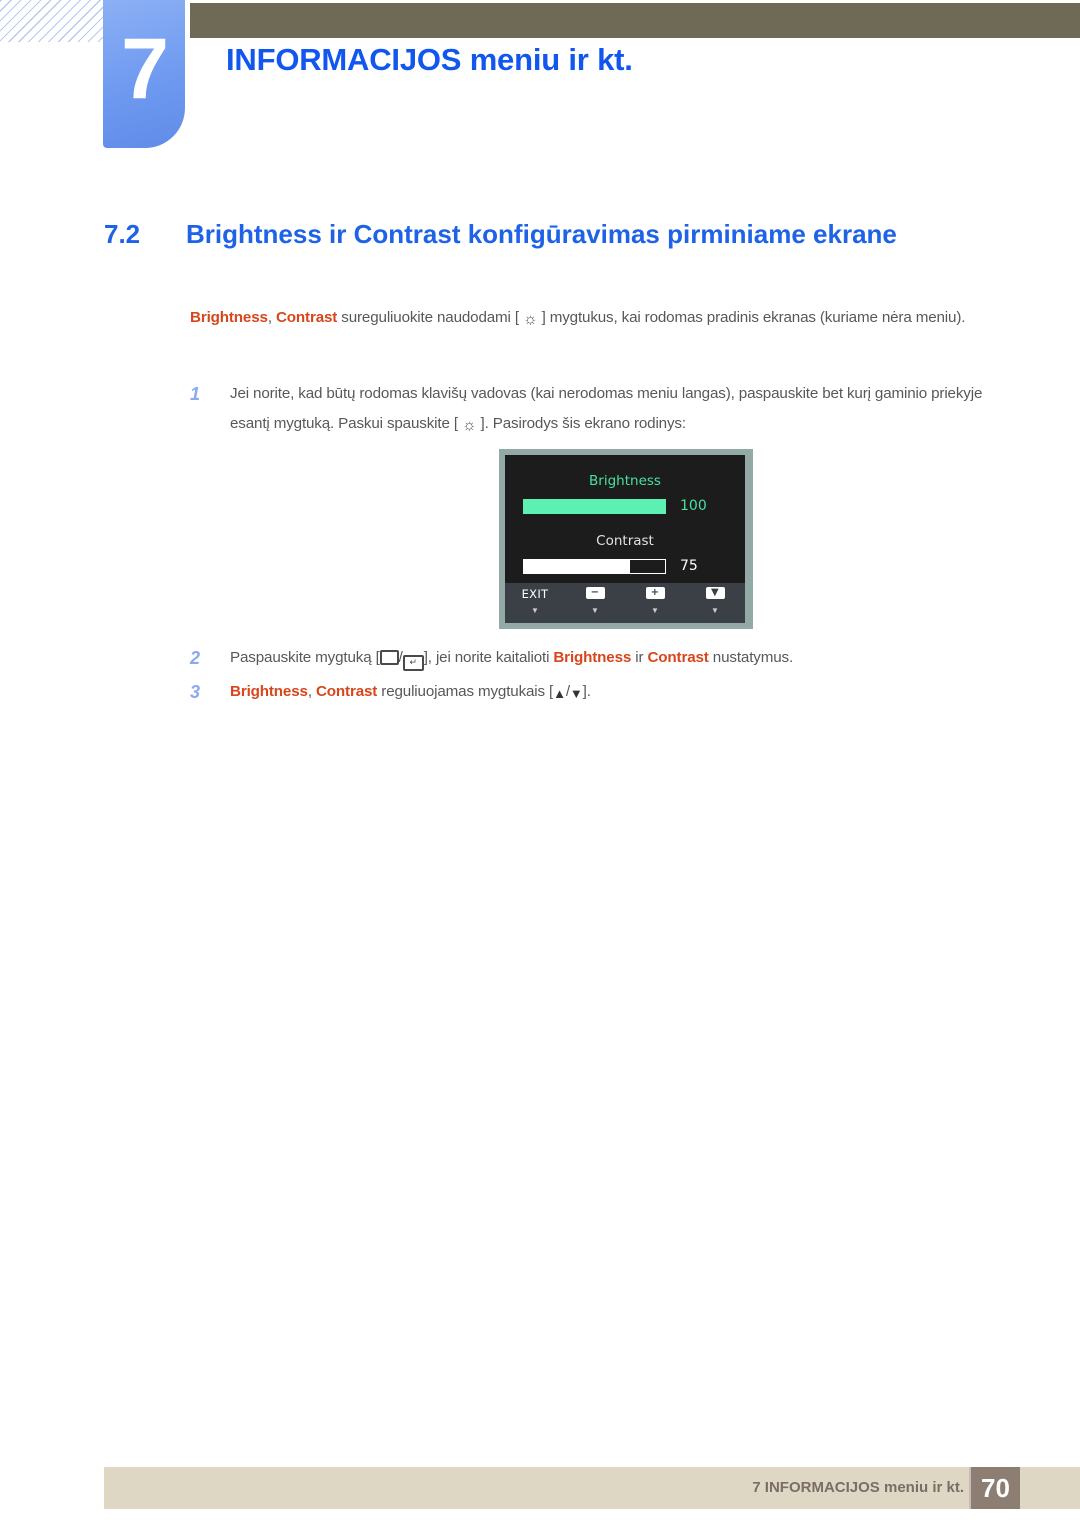 This screenshot has width=1080, height=1527. I want to click on osd-contrast-row: 75, so click(630, 566).